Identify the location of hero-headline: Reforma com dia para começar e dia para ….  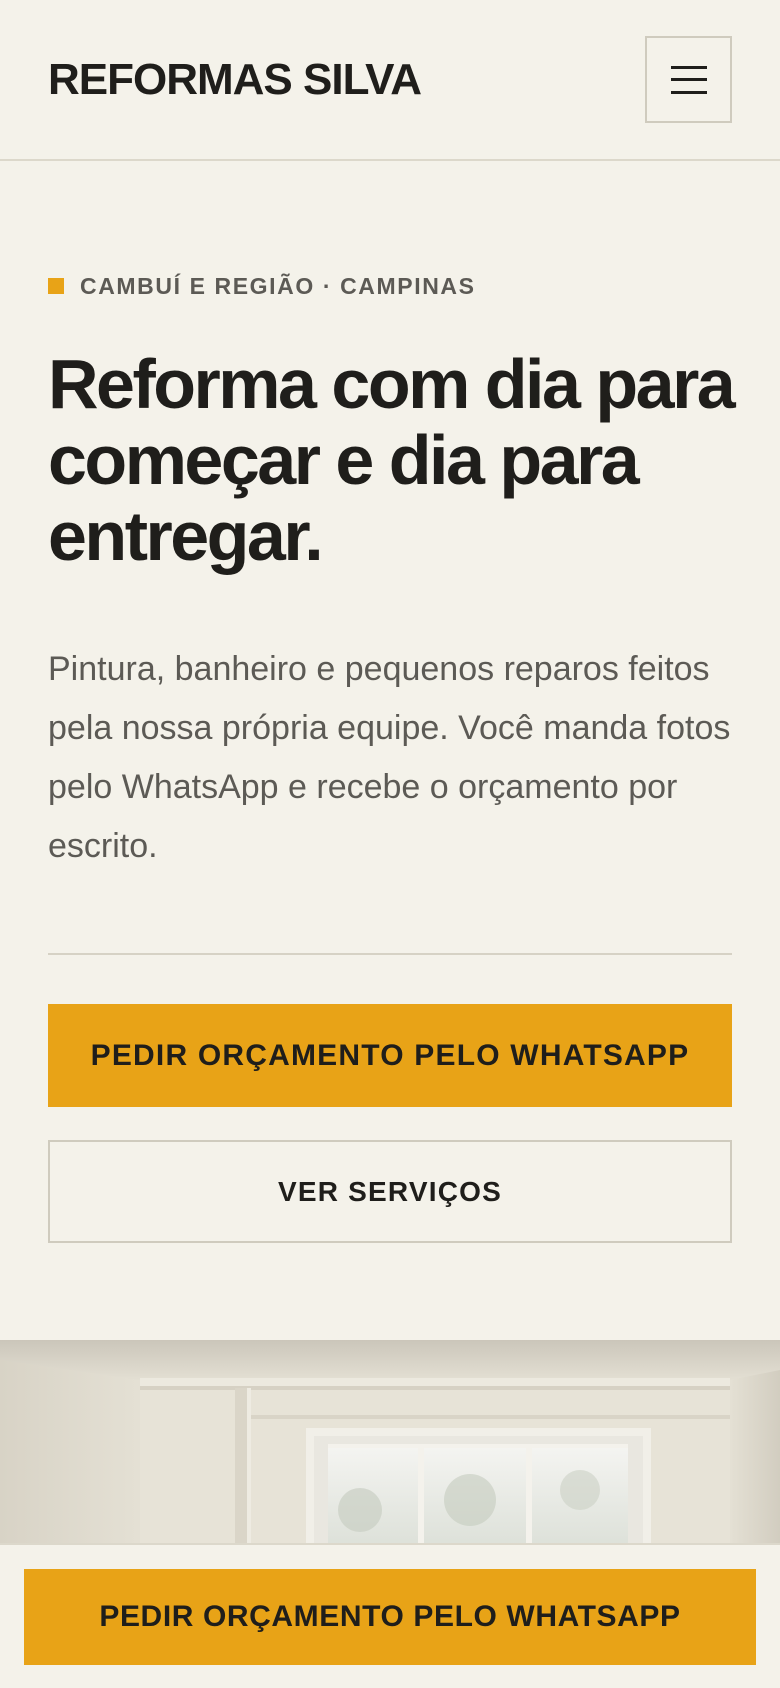
(392, 460).